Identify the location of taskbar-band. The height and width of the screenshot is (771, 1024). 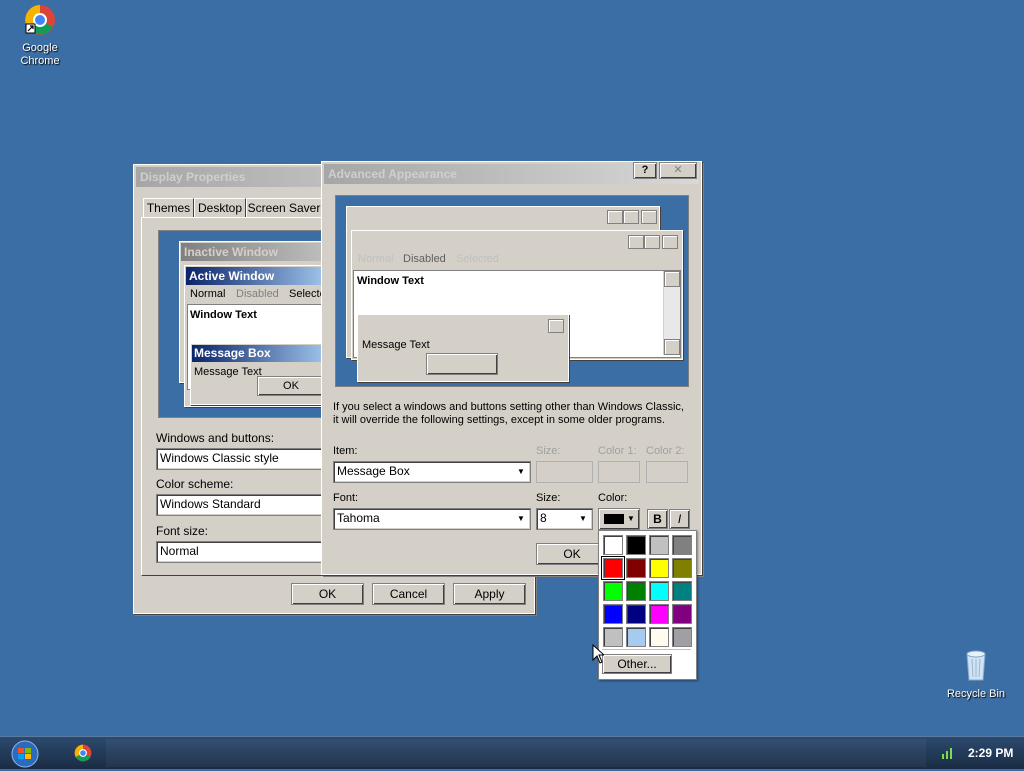
(516, 753).